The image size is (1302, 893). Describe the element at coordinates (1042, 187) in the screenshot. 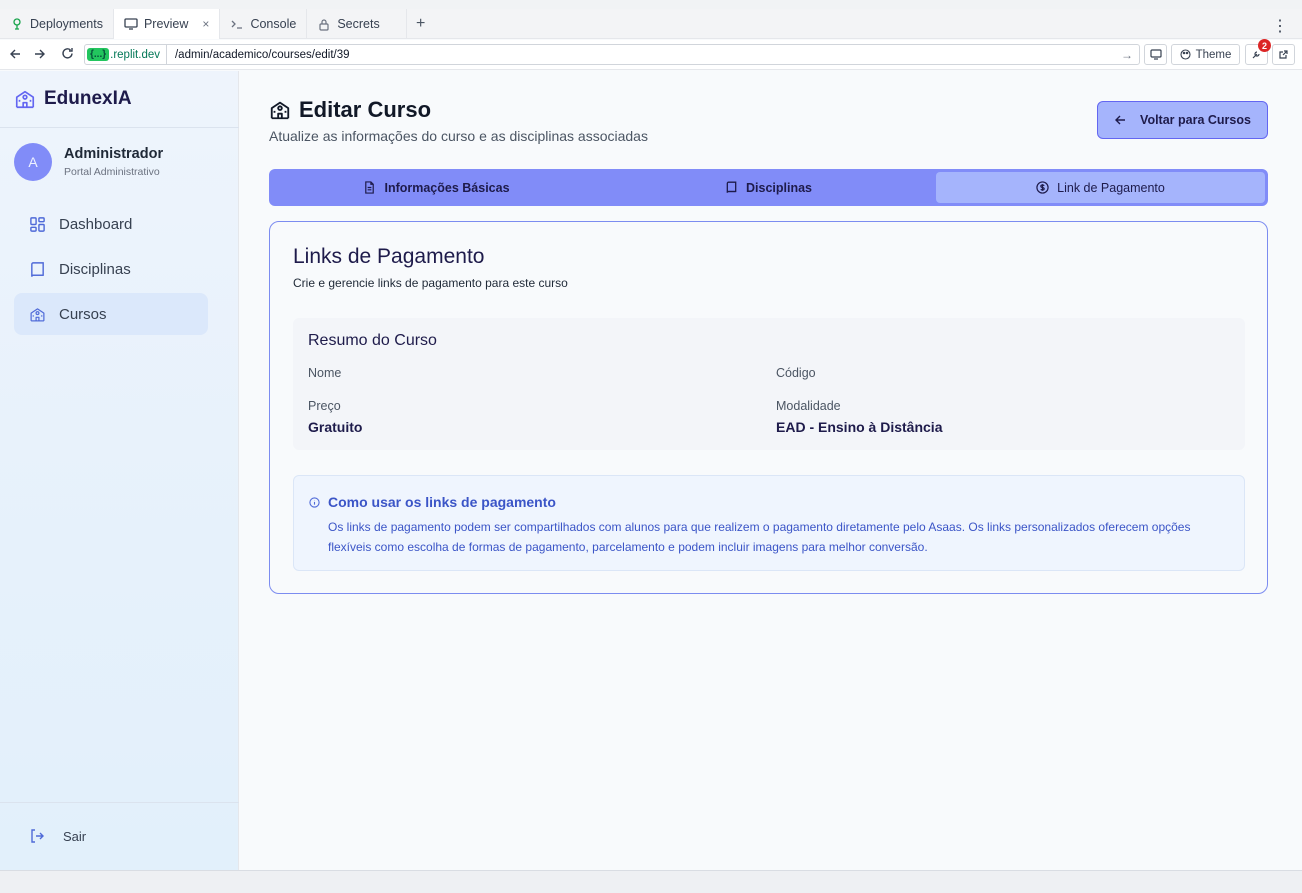

I see `dollar-circle-icon` at that location.